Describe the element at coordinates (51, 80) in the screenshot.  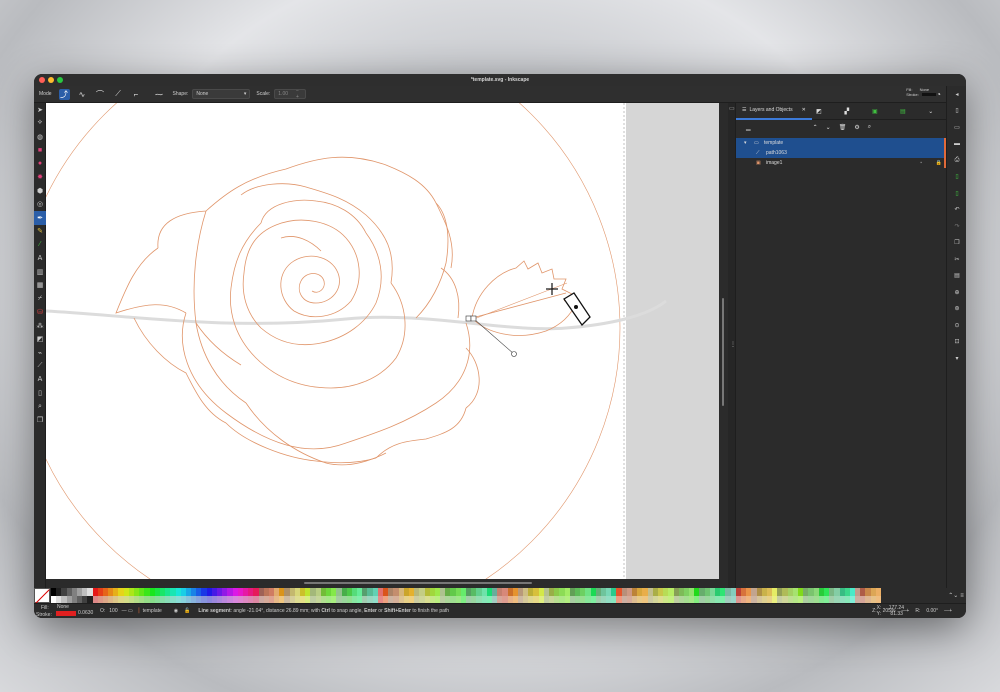
I see `minimize-window-button` at that location.